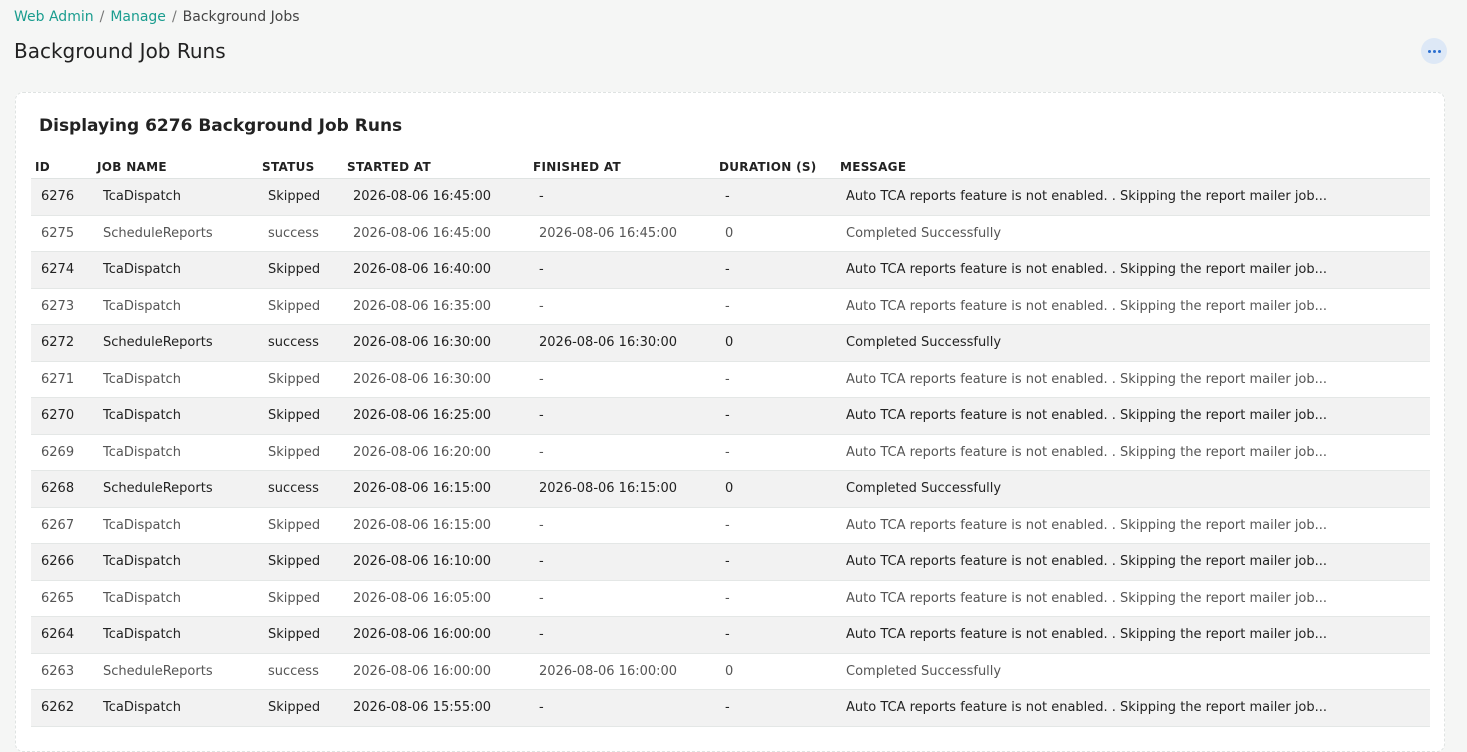 Image resolution: width=1467 pixels, height=752 pixels. Describe the element at coordinates (62, 197) in the screenshot. I see `cell-id: 6276` at that location.